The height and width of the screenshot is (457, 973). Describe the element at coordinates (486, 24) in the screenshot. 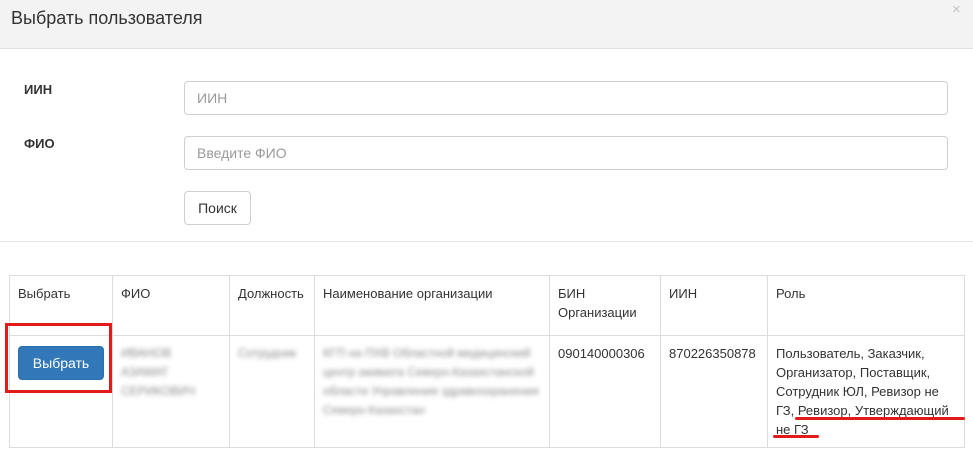

I see `modal-header: Выбрать пользователя ×` at that location.